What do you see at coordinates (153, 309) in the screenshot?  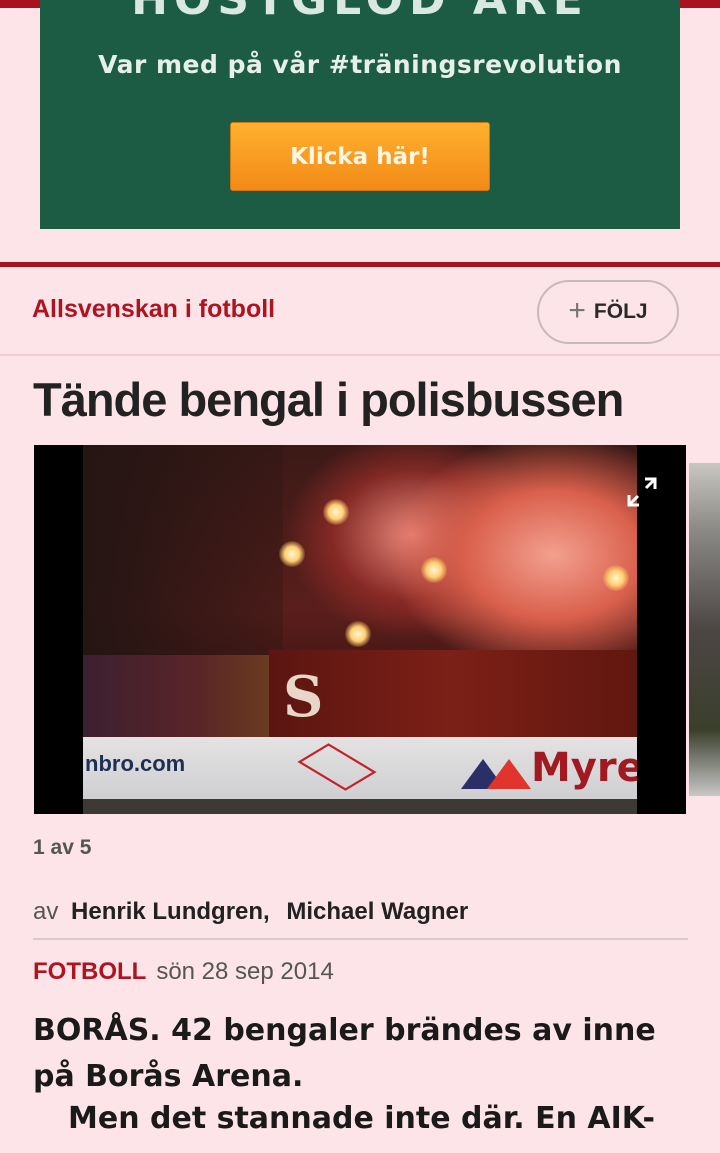 I see `section-title-link: Allsvenskan i fotboll` at bounding box center [153, 309].